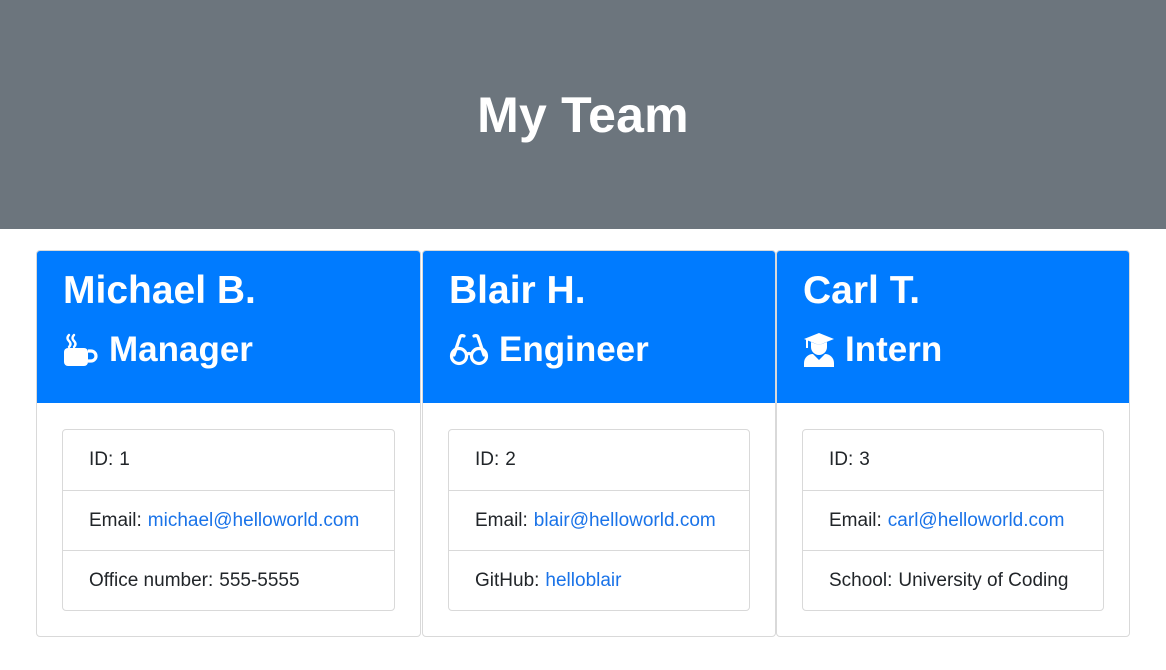 The height and width of the screenshot is (670, 1166). Describe the element at coordinates (599, 460) in the screenshot. I see `id-item: ID: 2` at that location.